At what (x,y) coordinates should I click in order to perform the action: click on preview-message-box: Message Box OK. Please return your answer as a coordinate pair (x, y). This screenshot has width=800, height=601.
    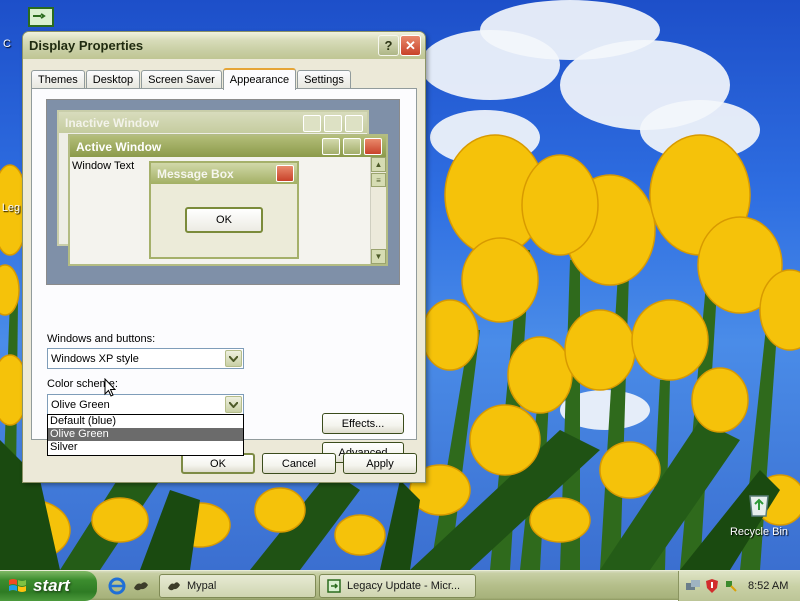
    Looking at the image, I should click on (224, 210).